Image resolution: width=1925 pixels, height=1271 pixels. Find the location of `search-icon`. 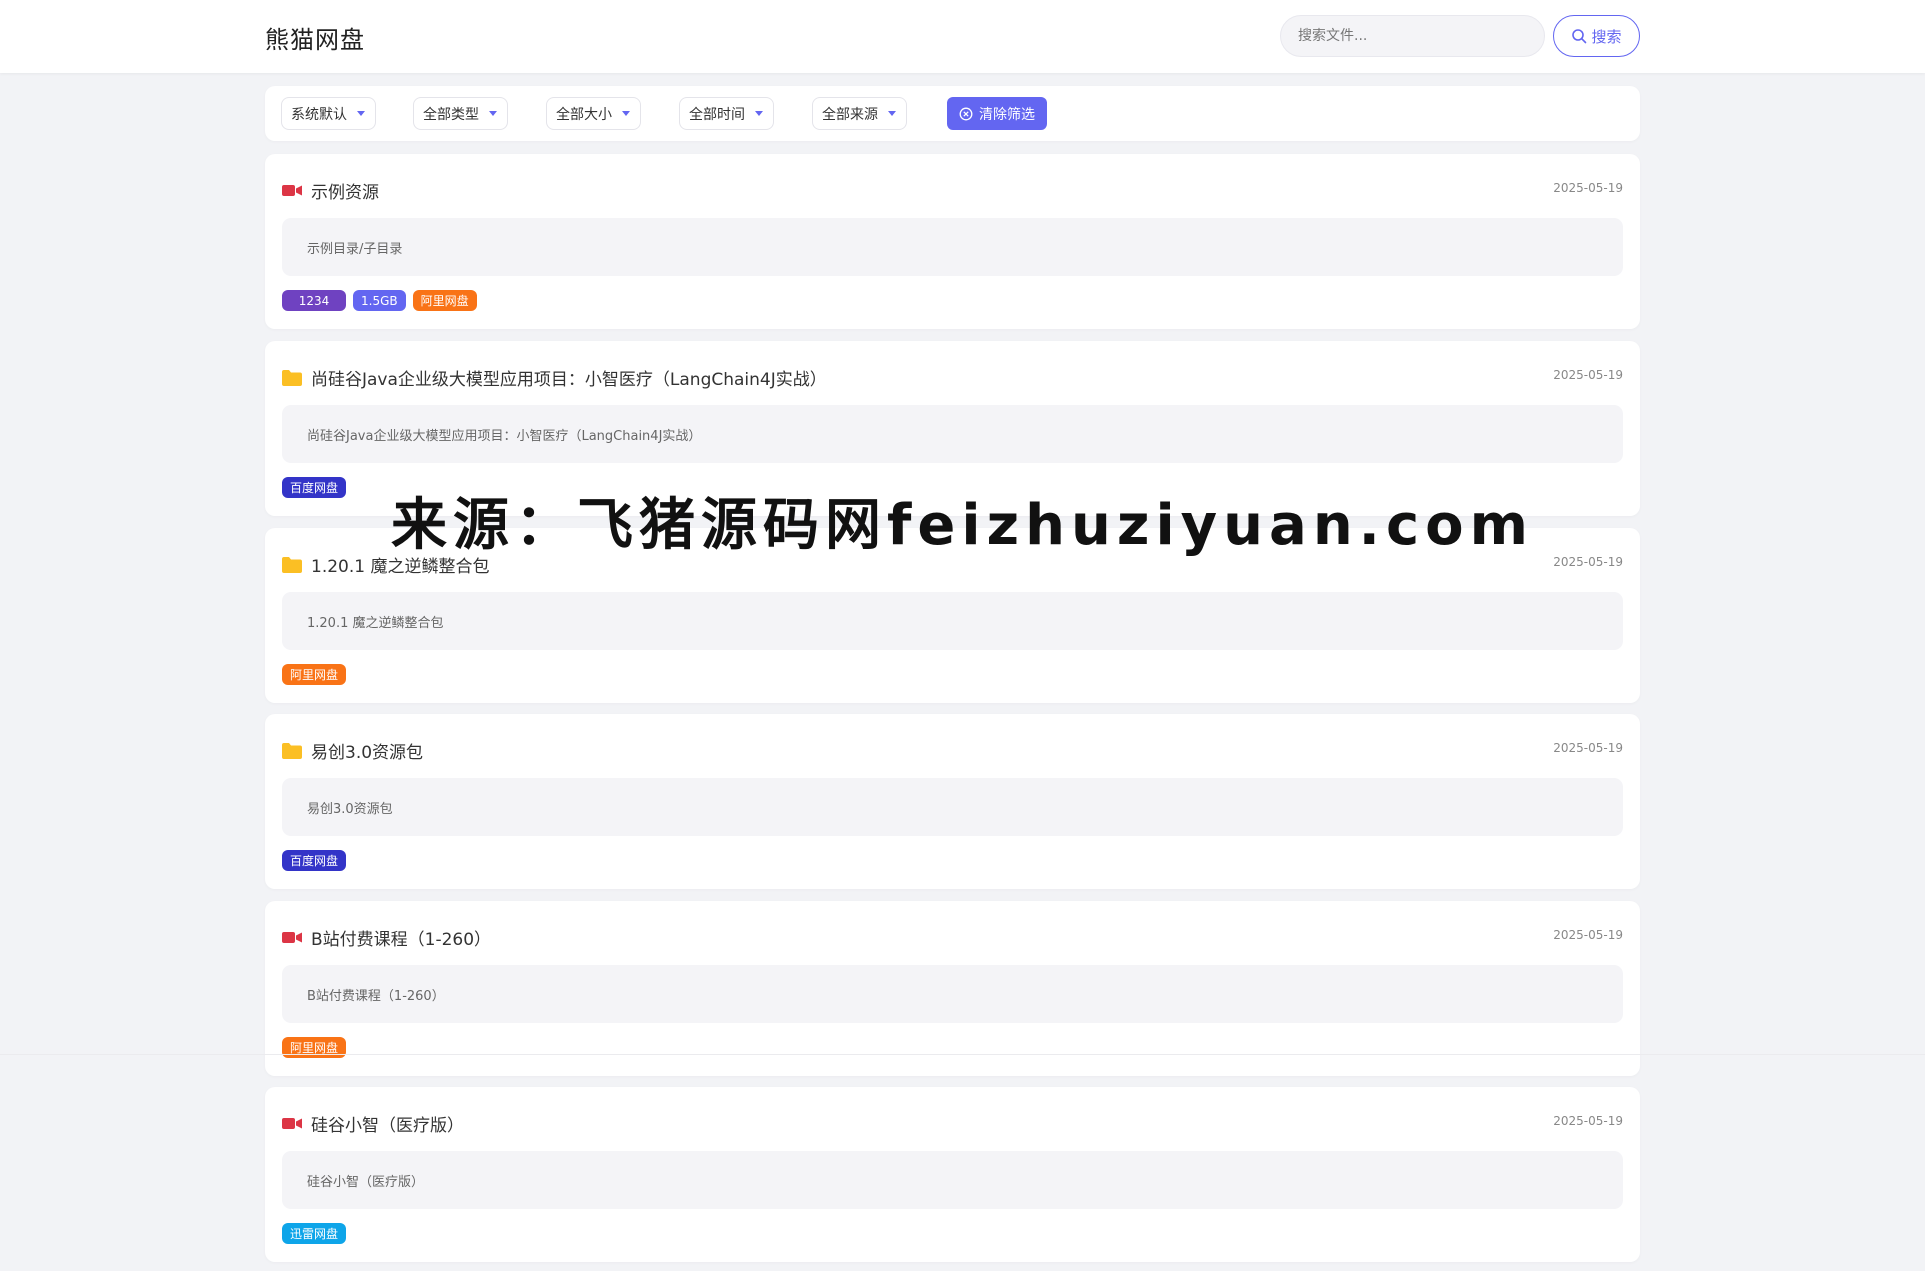

search-icon is located at coordinates (1579, 36).